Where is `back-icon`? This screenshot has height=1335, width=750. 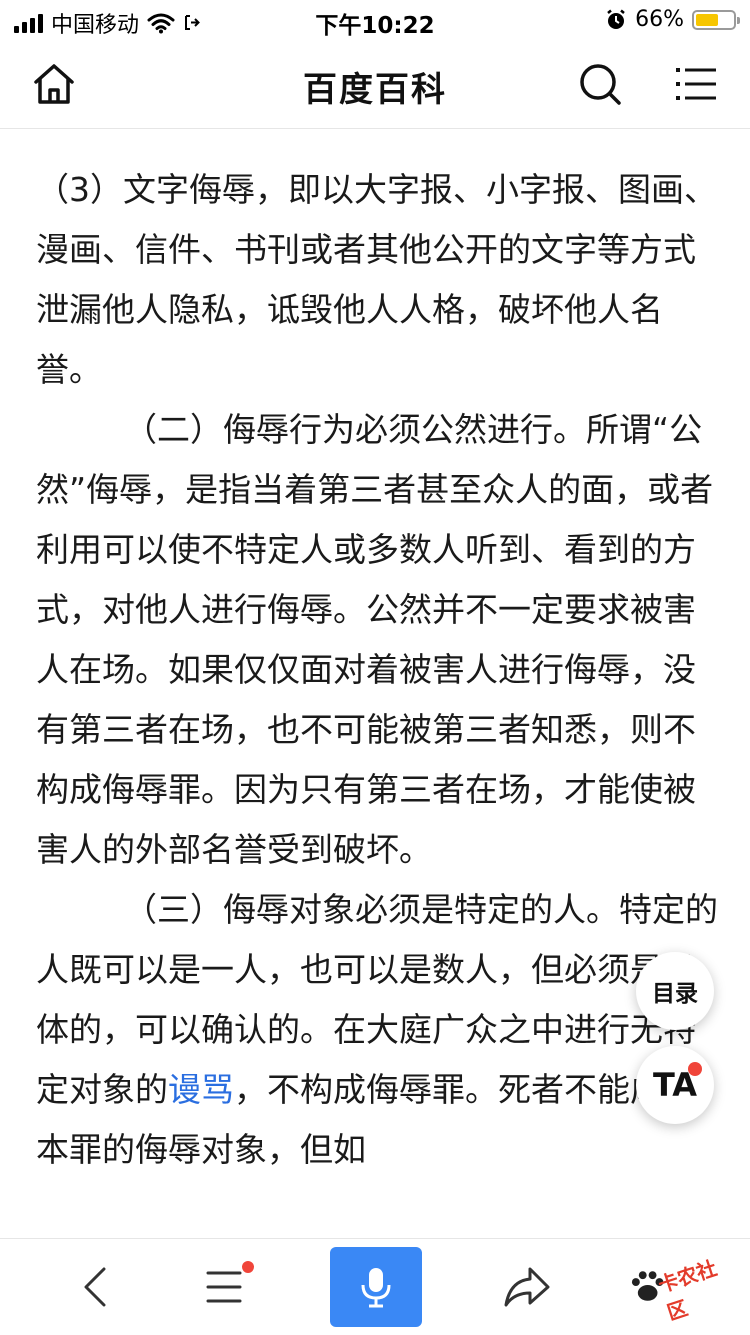 back-icon is located at coordinates (96, 1287).